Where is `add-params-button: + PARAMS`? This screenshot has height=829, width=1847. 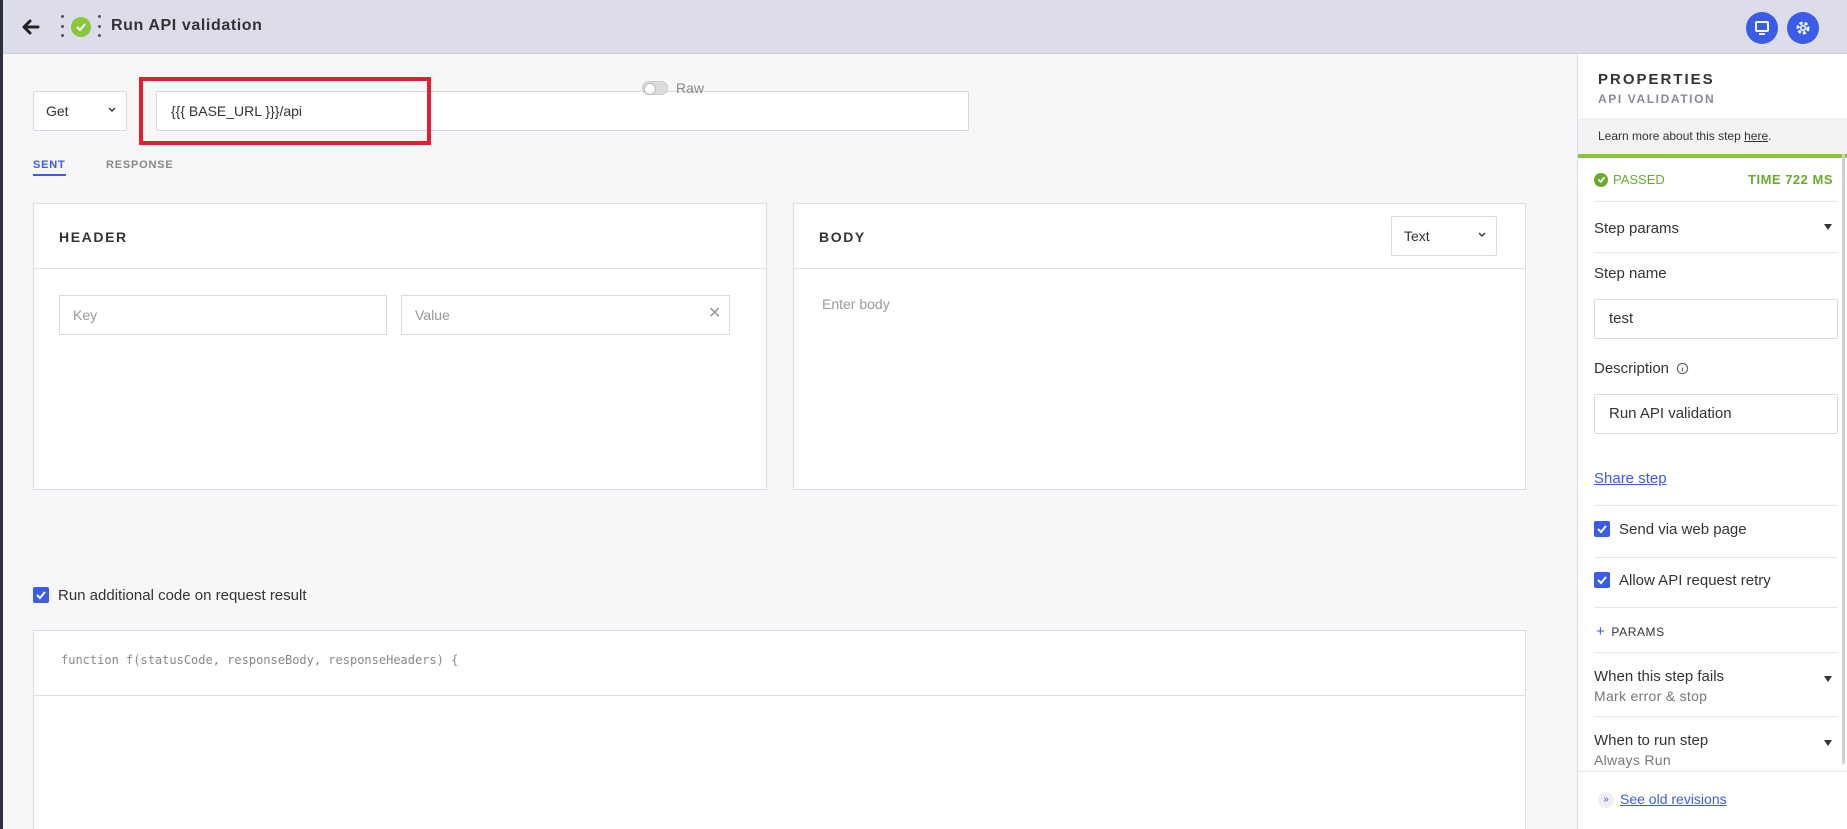
add-params-button: + PARAMS is located at coordinates (1716, 631).